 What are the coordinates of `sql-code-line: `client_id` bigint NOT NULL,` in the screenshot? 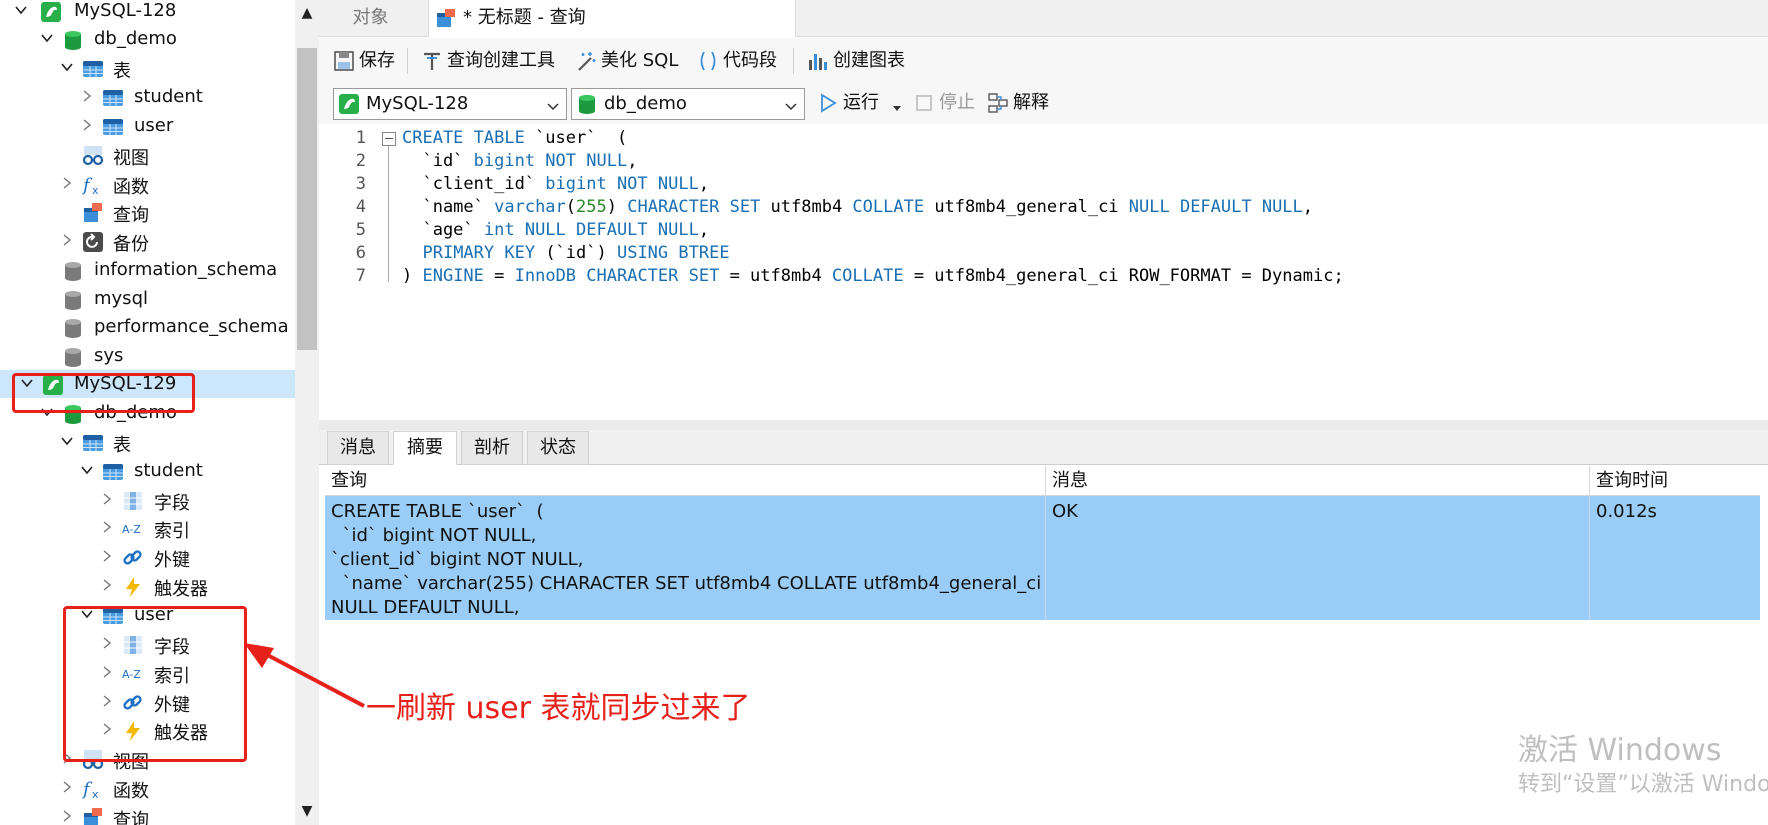 It's located at (555, 184).